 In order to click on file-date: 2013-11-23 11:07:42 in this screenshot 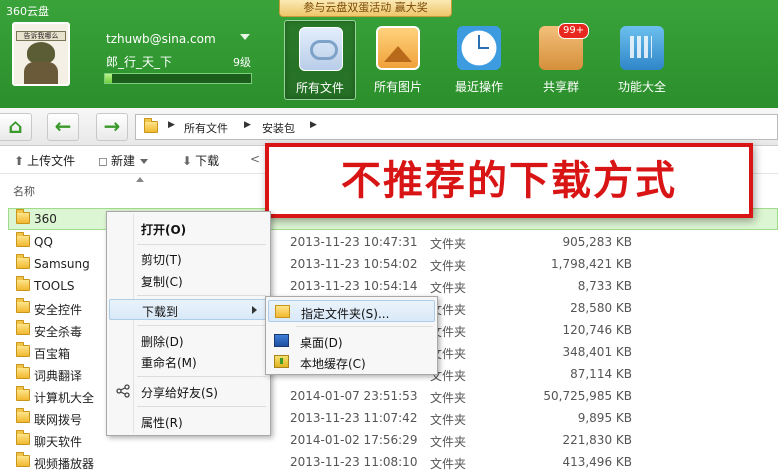, I will do `click(354, 418)`.